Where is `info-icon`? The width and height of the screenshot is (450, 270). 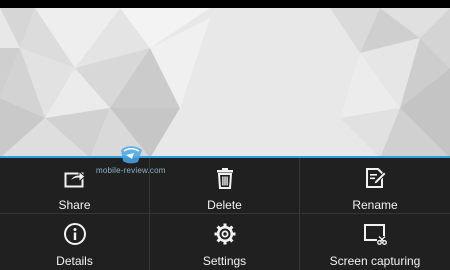
info-icon is located at coordinates (75, 234).